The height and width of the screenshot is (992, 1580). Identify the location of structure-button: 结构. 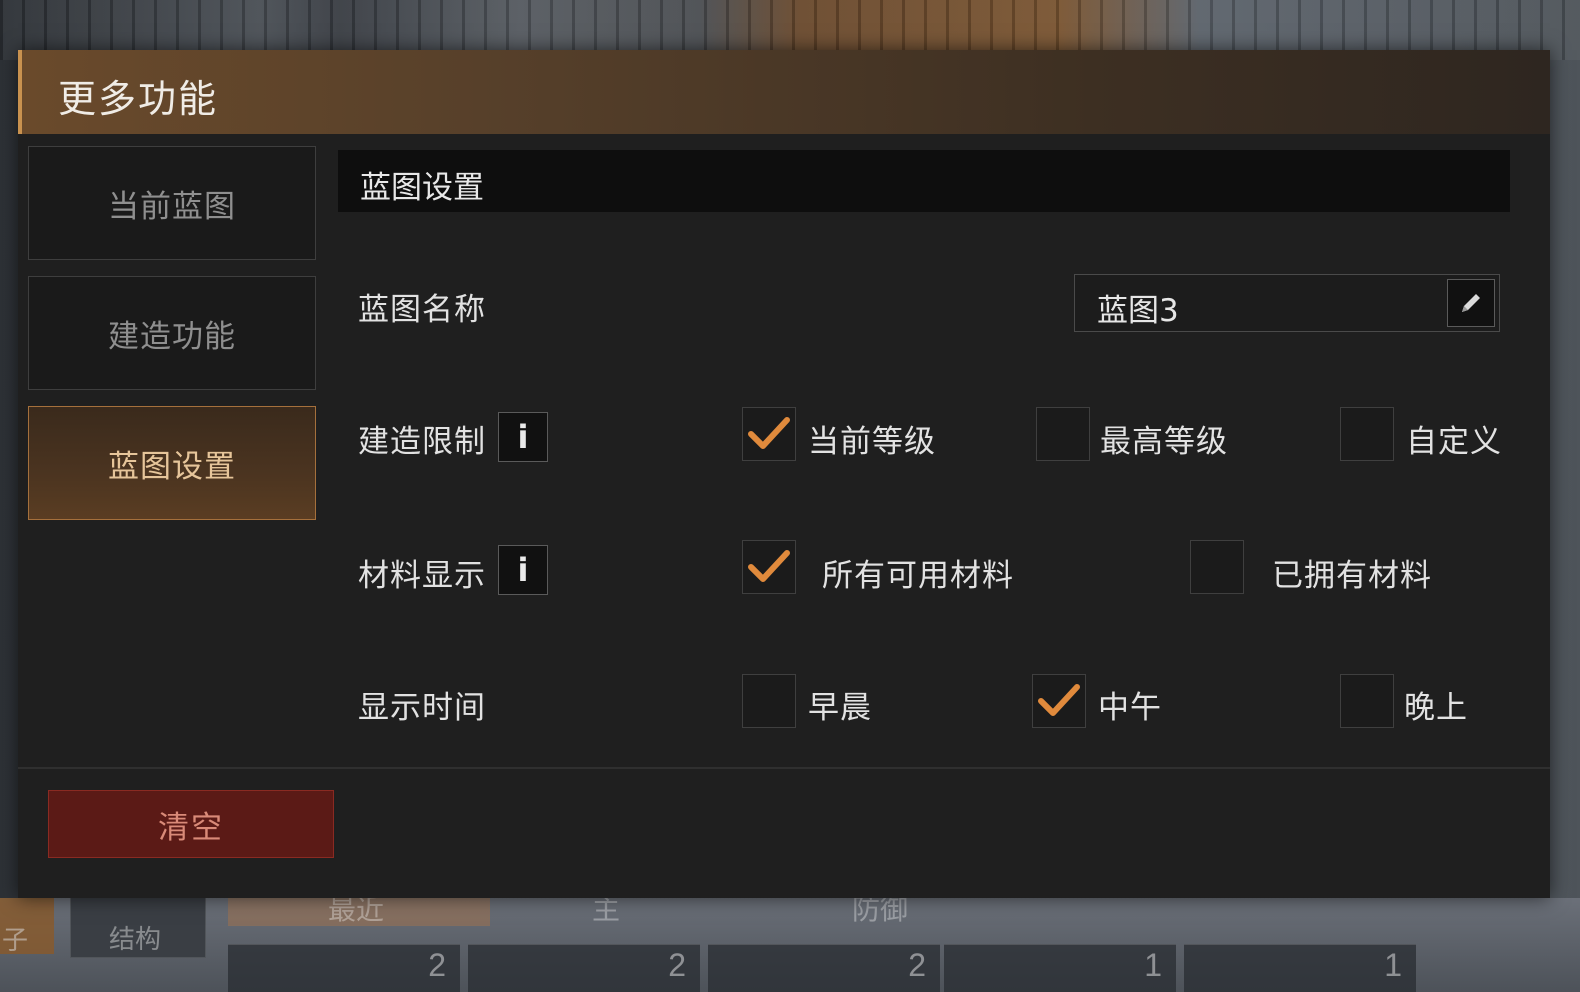
(138, 927).